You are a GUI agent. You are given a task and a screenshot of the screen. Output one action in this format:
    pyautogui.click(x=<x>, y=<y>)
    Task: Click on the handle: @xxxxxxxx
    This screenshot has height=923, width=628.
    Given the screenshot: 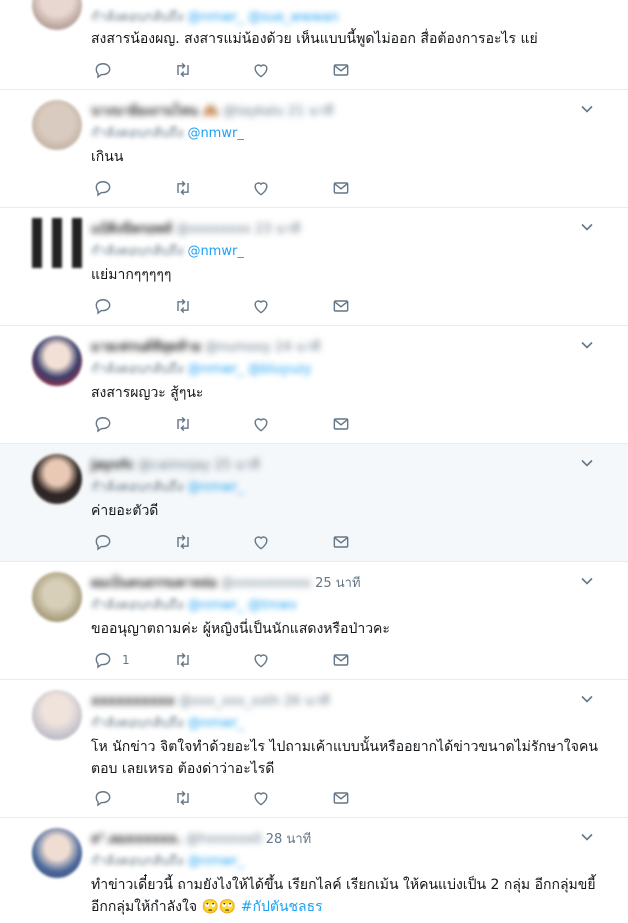 What is the action you would take?
    pyautogui.click(x=213, y=229)
    